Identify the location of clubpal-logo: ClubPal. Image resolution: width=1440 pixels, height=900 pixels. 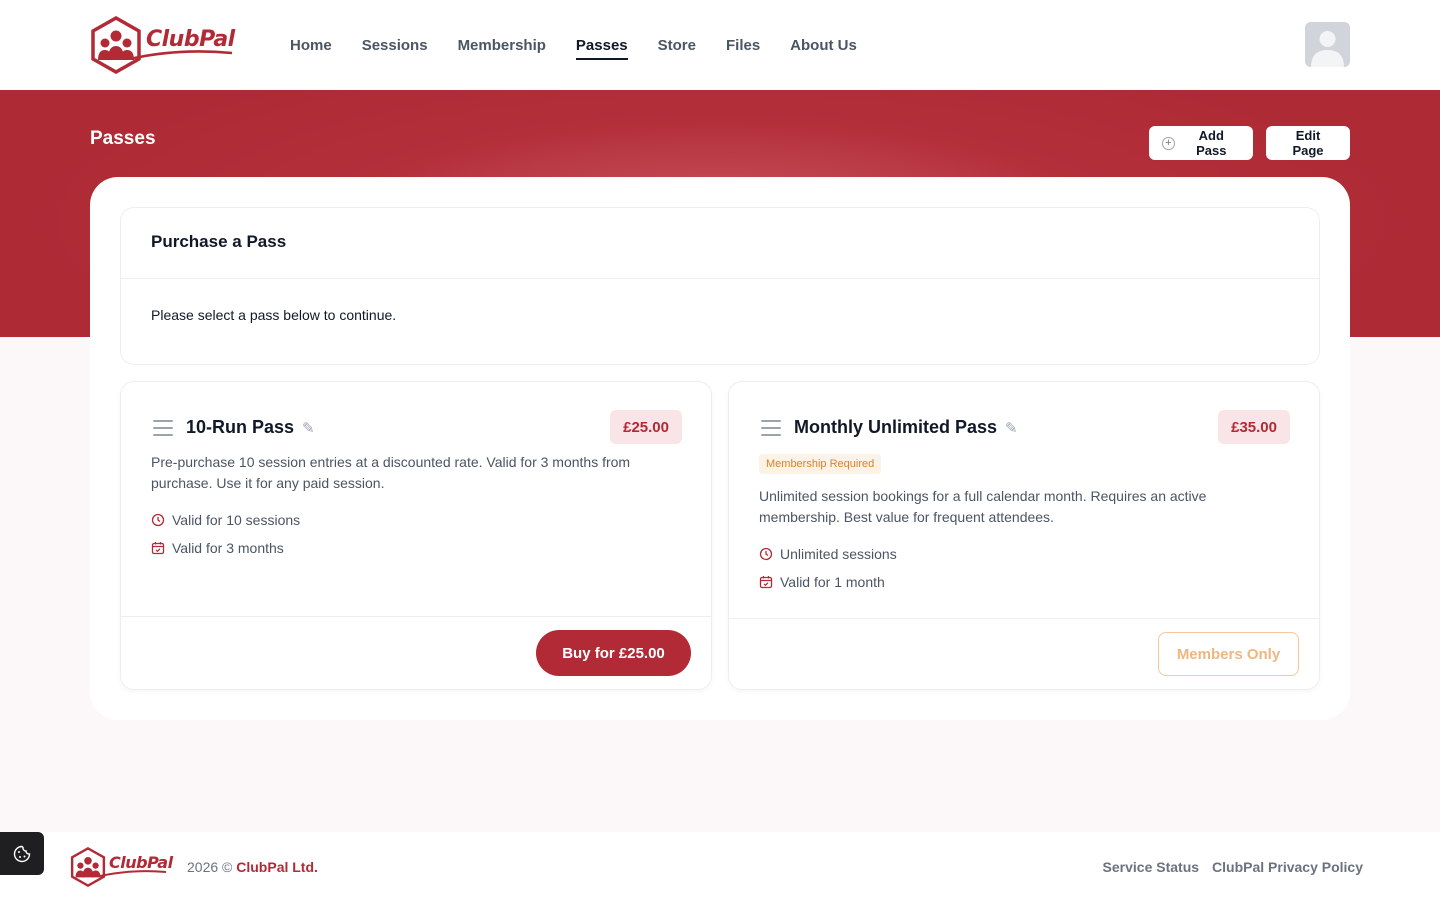
(166, 45).